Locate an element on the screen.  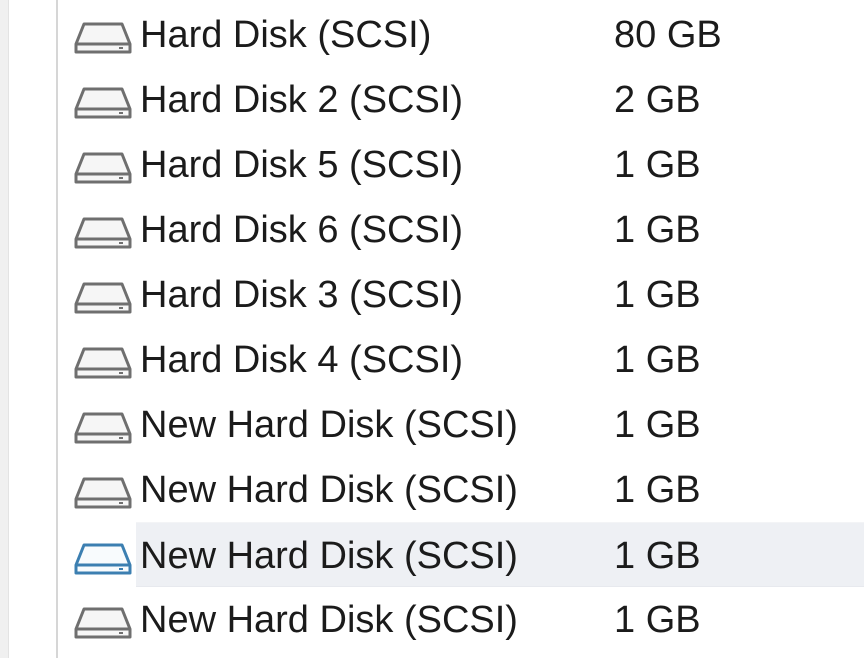
device-size: 80 GB is located at coordinates (668, 35).